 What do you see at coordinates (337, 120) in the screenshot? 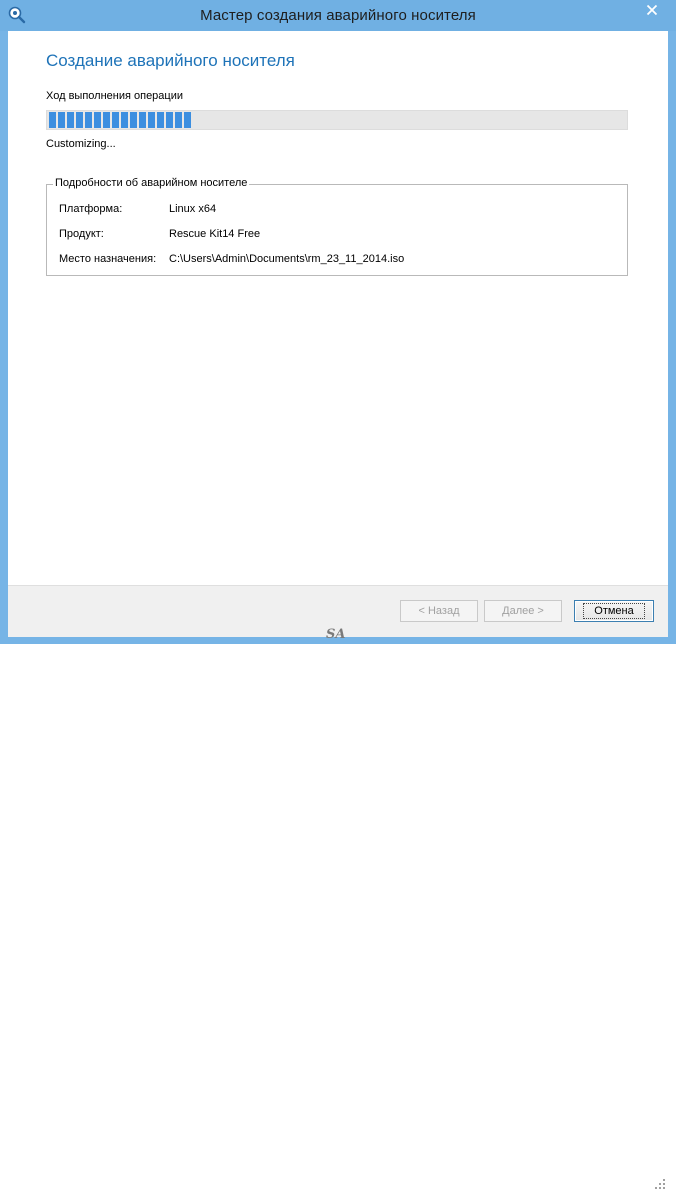
I see `progress-bar` at bounding box center [337, 120].